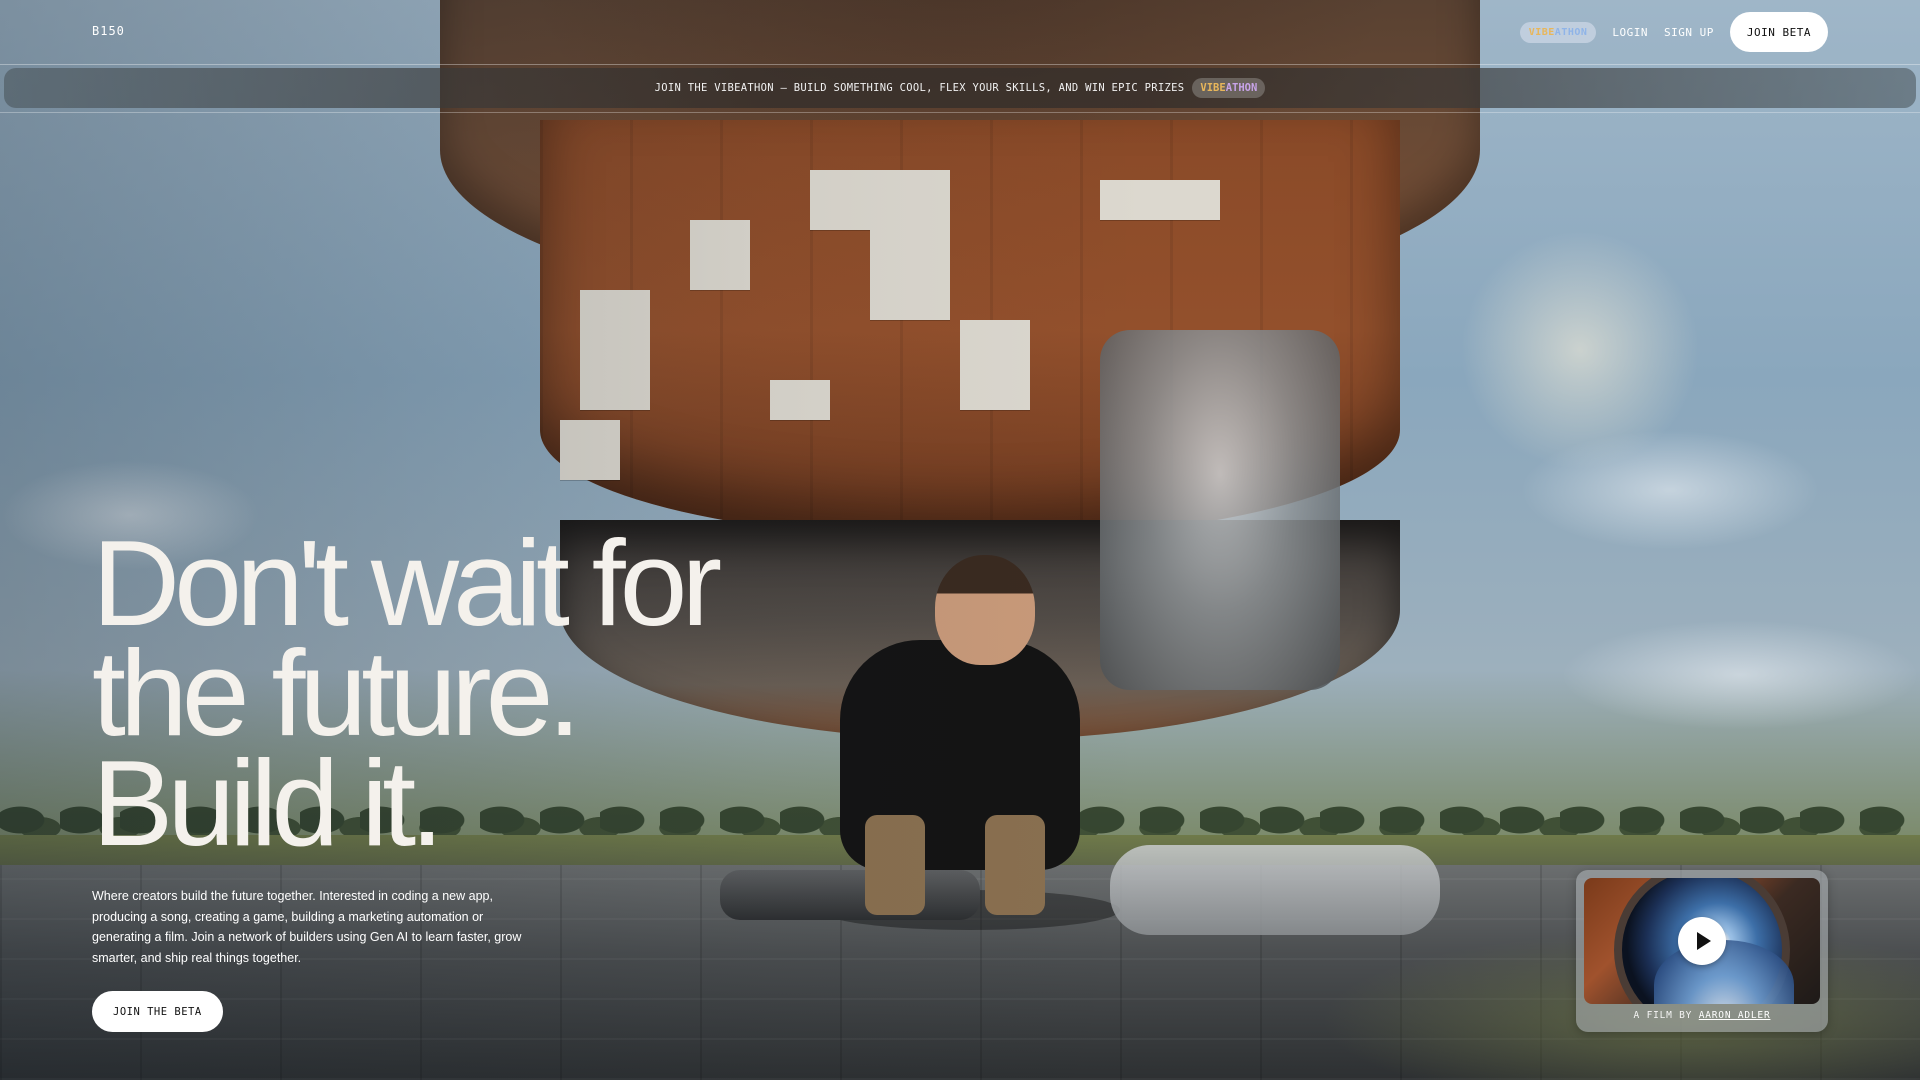 The width and height of the screenshot is (1920, 1080). Describe the element at coordinates (1630, 32) in the screenshot. I see `login-link: LOGIN` at that location.